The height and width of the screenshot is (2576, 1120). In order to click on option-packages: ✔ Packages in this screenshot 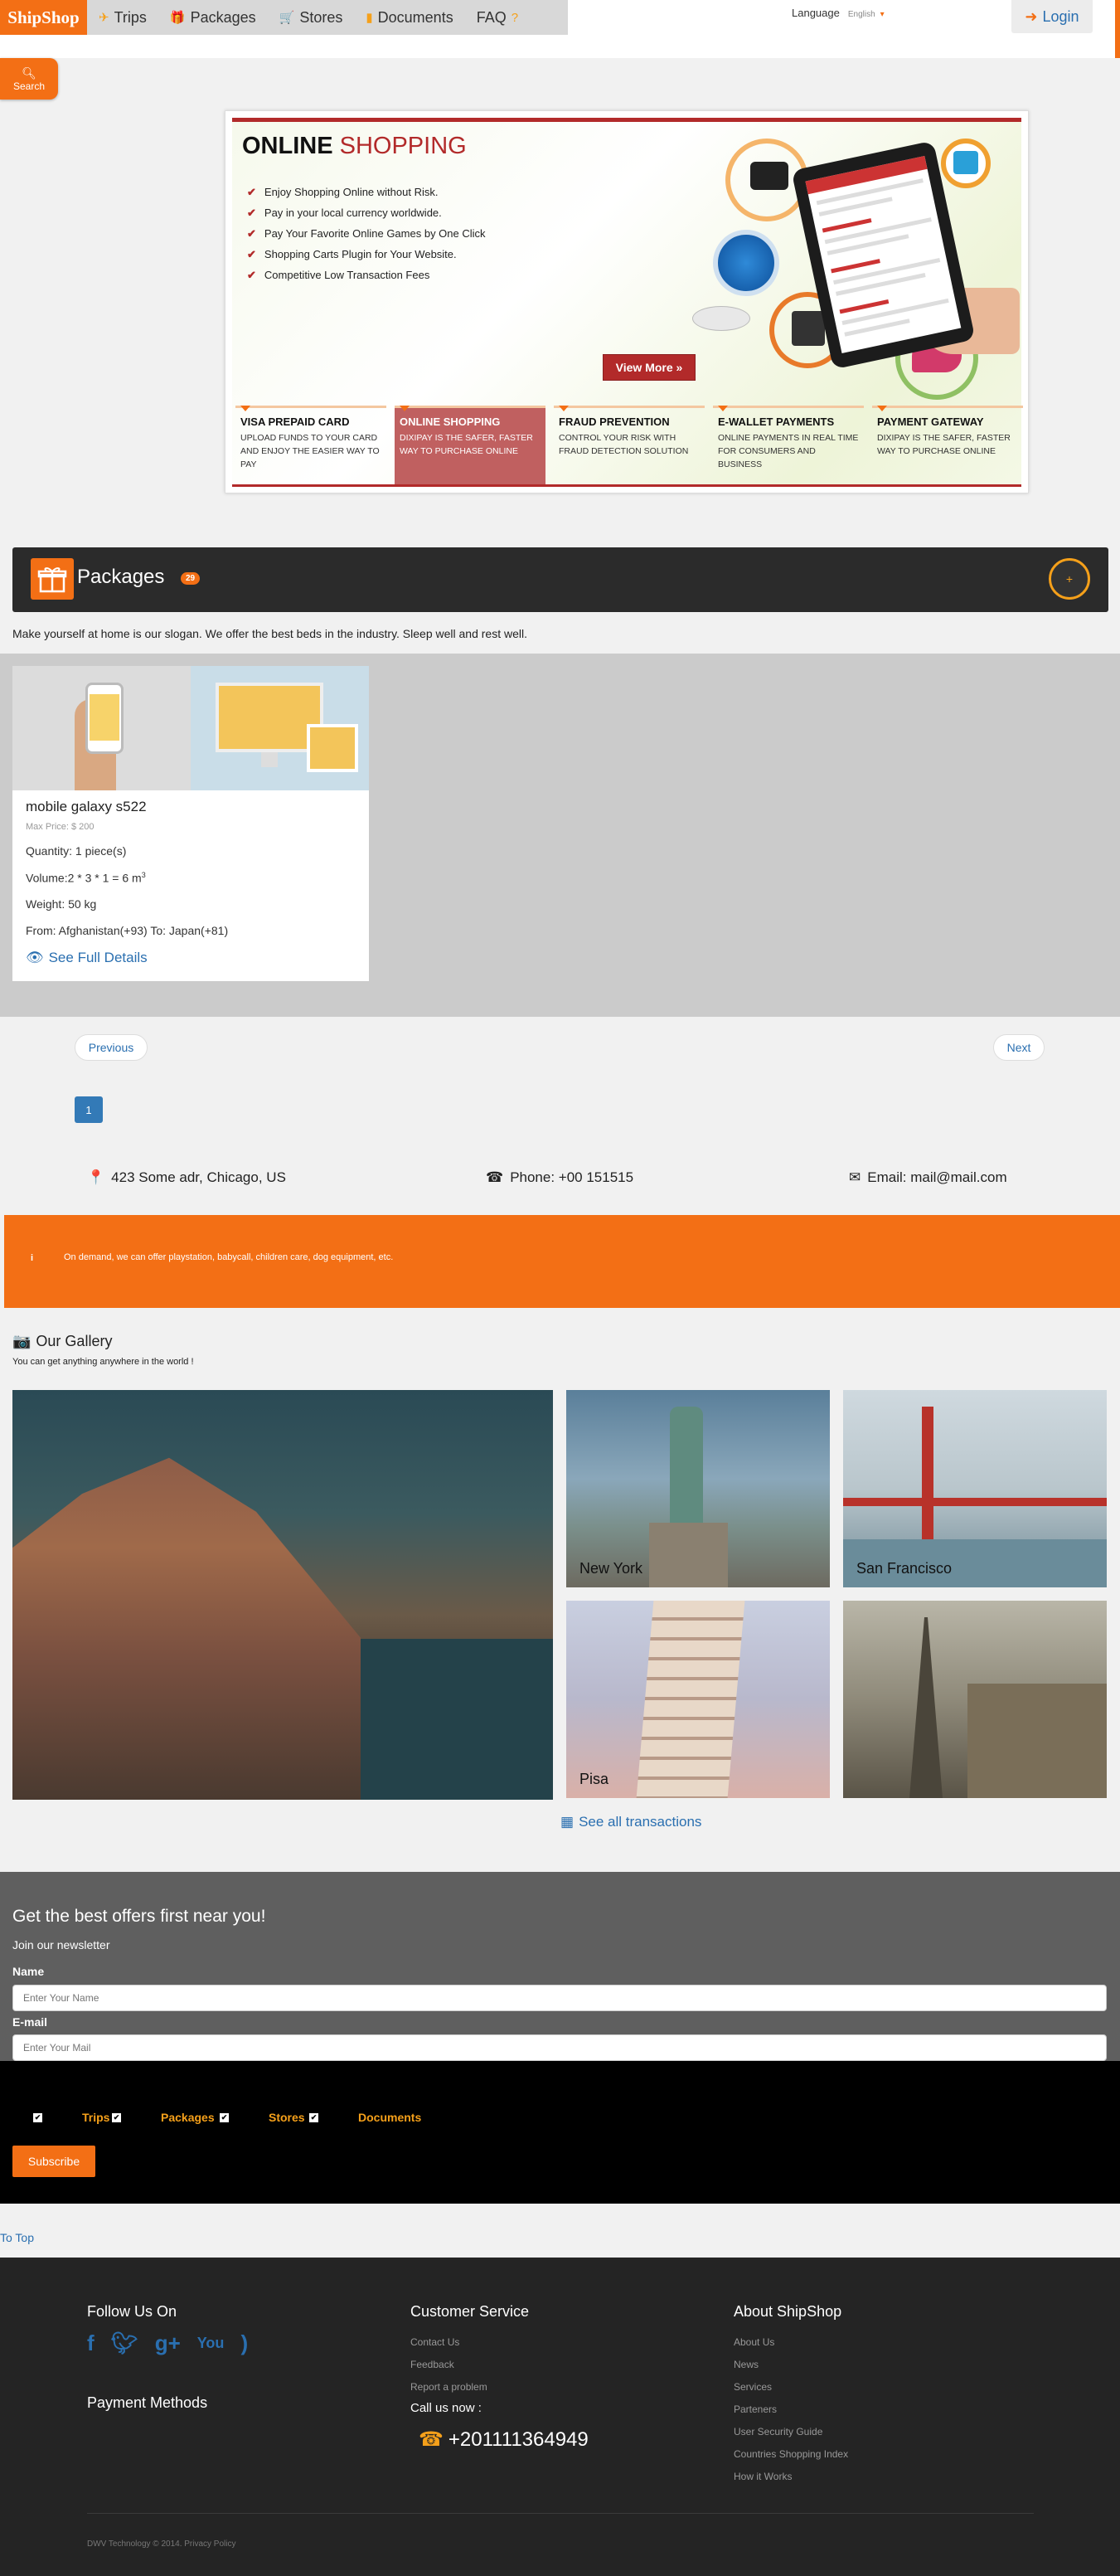, I will do `click(163, 2118)`.